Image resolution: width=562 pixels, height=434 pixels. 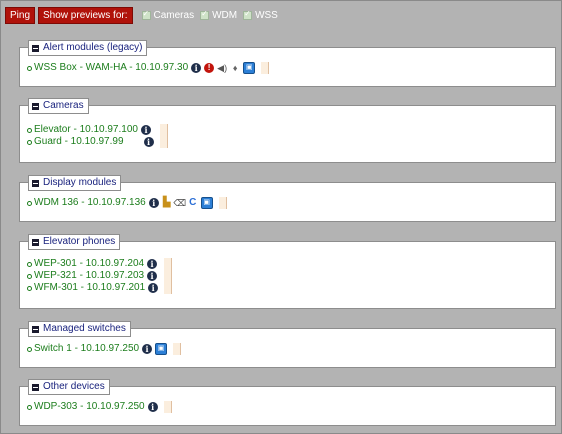 What do you see at coordinates (225, 15) in the screenshot?
I see `wdm-filter-label: WDM` at bounding box center [225, 15].